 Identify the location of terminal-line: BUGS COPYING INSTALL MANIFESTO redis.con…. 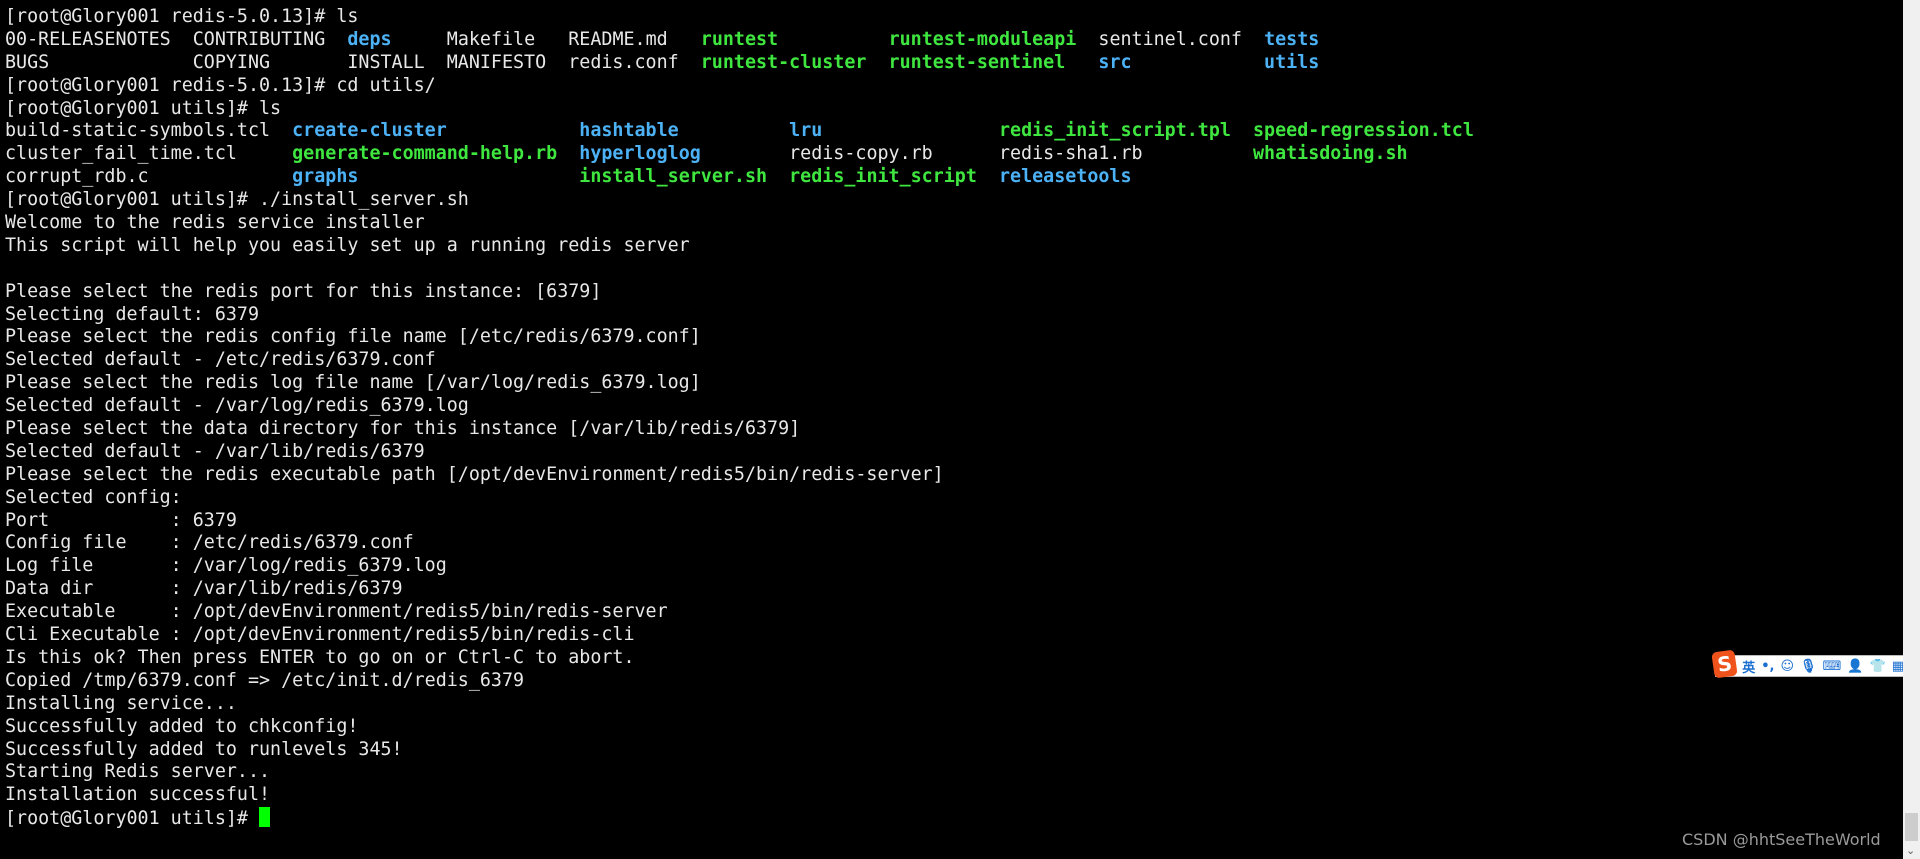
(739, 63).